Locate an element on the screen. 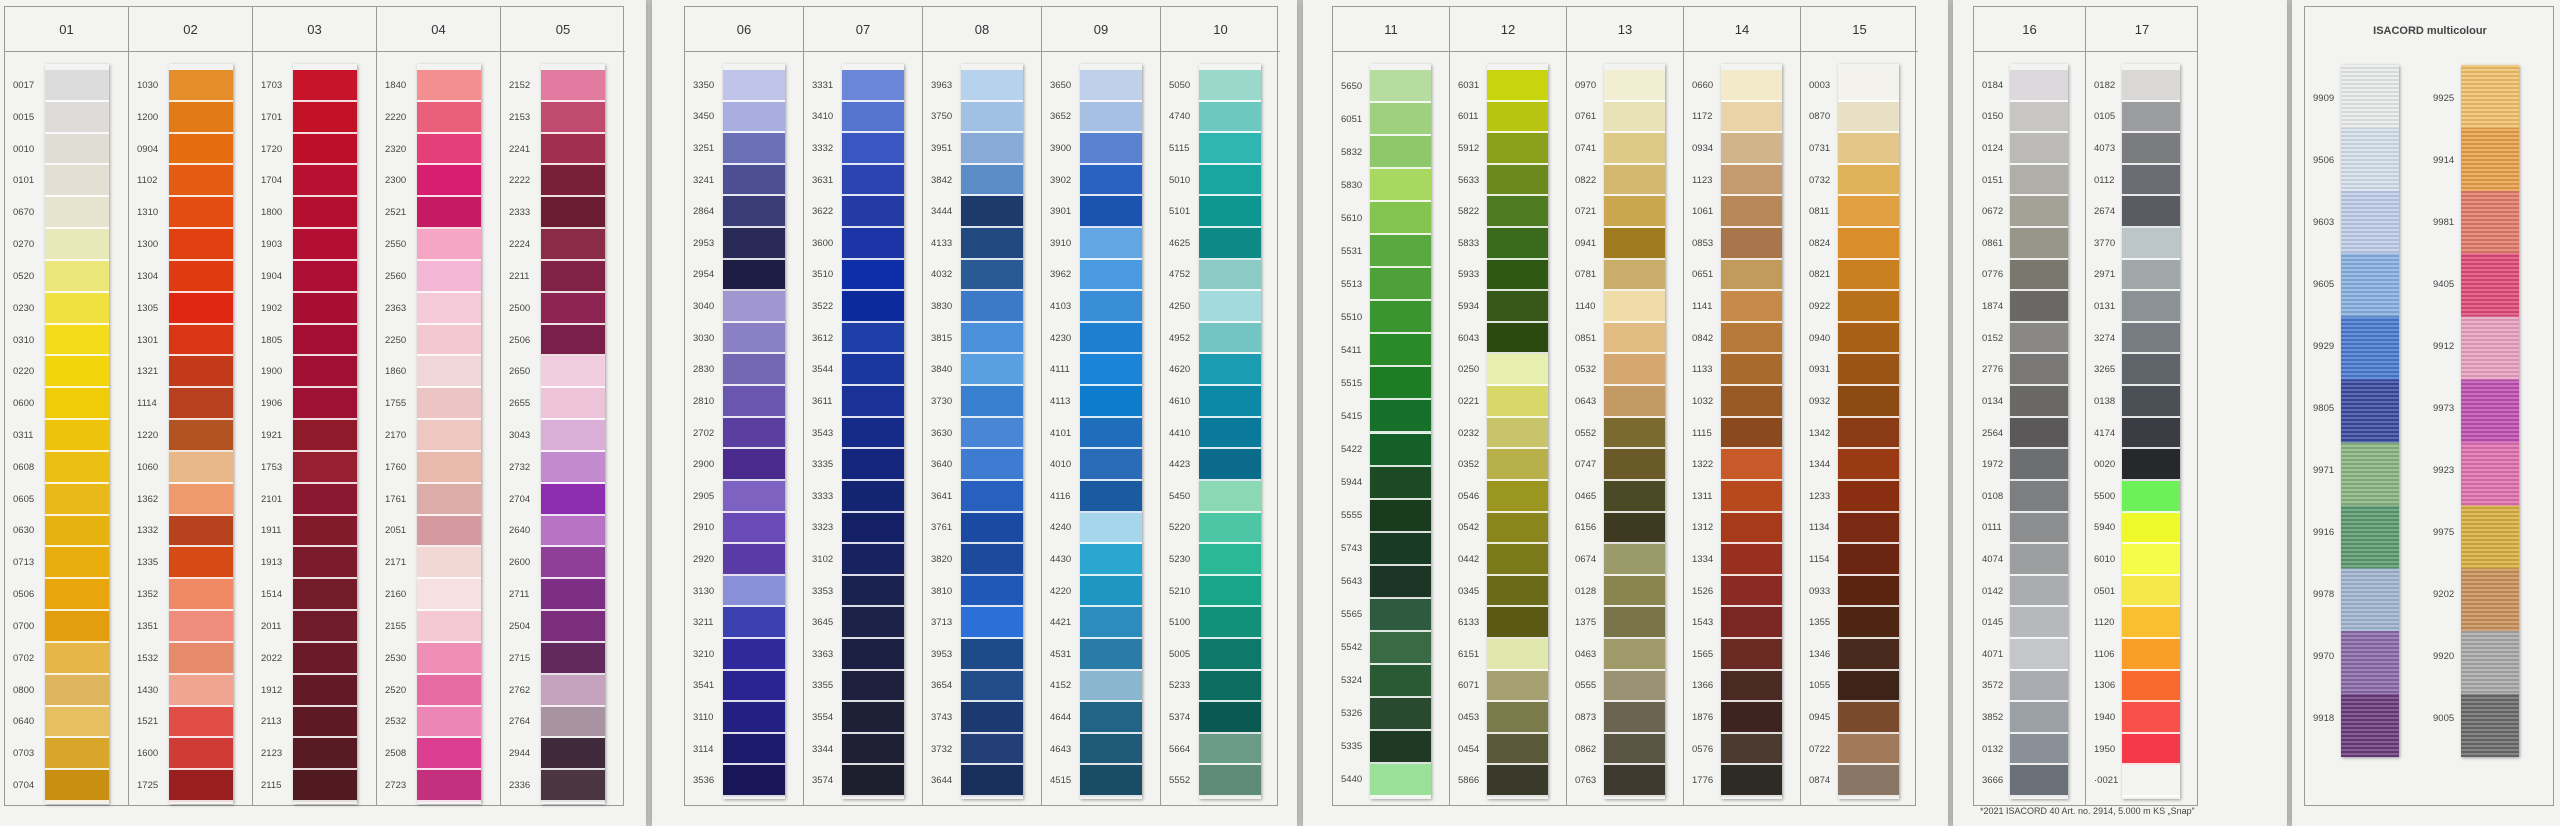 The image size is (2560, 826). thread-code: 2171 is located at coordinates (396, 563).